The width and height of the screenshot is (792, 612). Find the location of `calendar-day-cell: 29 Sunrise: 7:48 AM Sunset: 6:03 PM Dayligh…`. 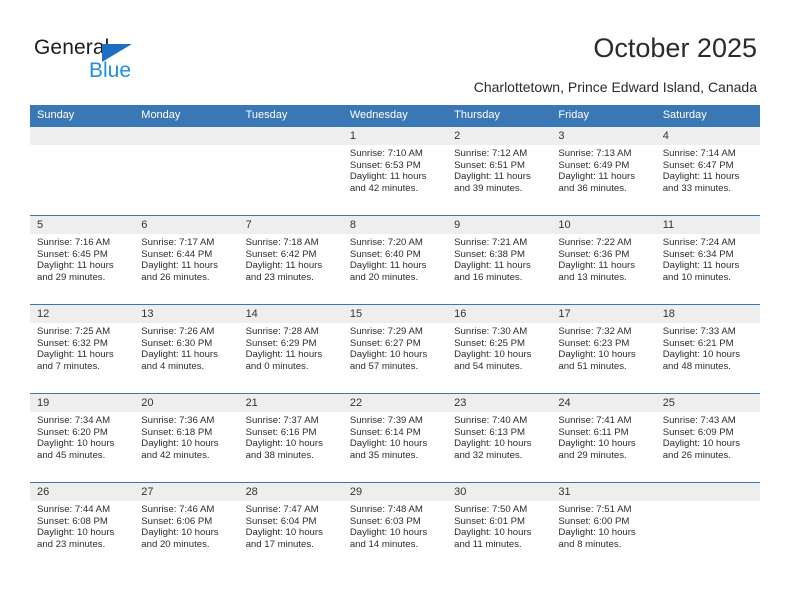

calendar-day-cell: 29 Sunrise: 7:48 AM Sunset: 6:03 PM Dayligh… is located at coordinates (395, 527).